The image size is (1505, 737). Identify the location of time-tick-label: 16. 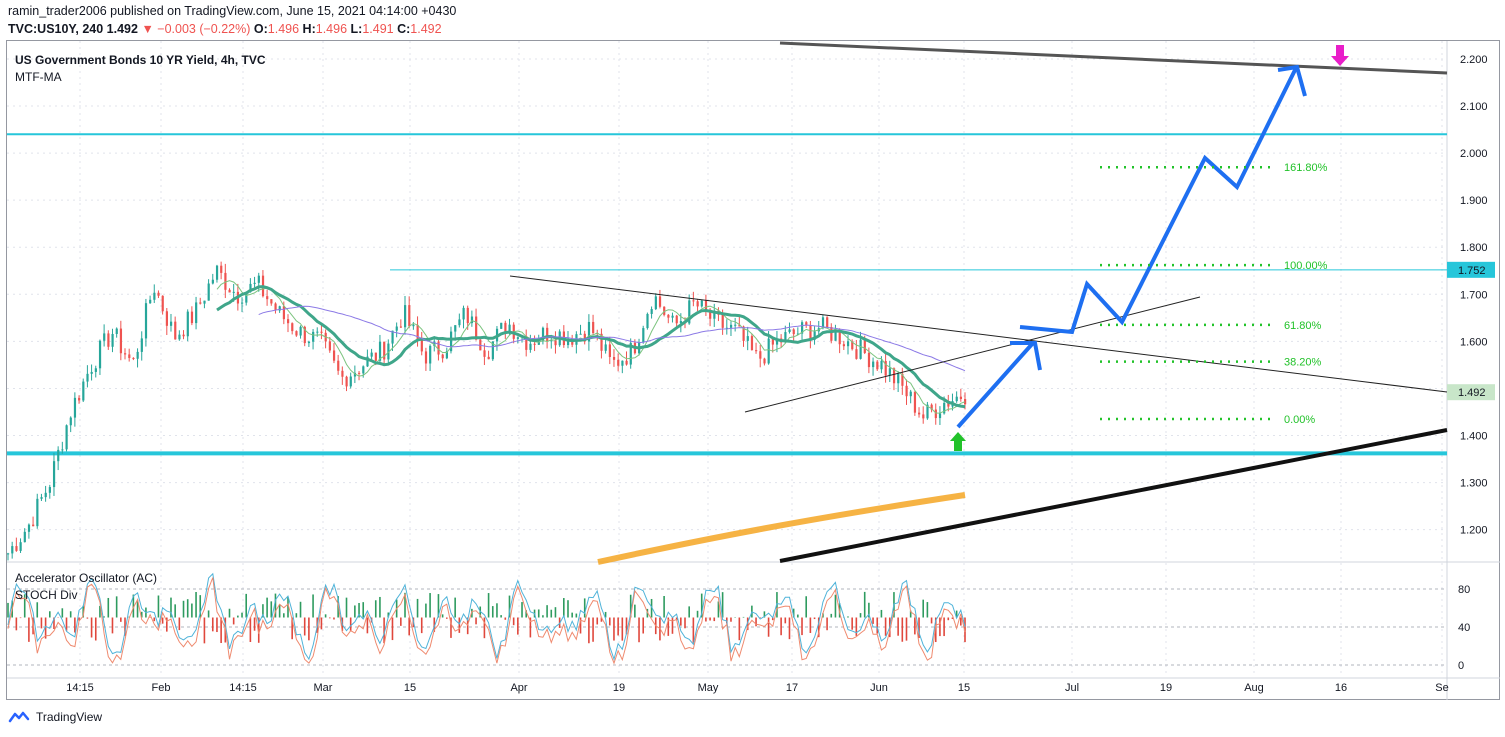
(1341, 688).